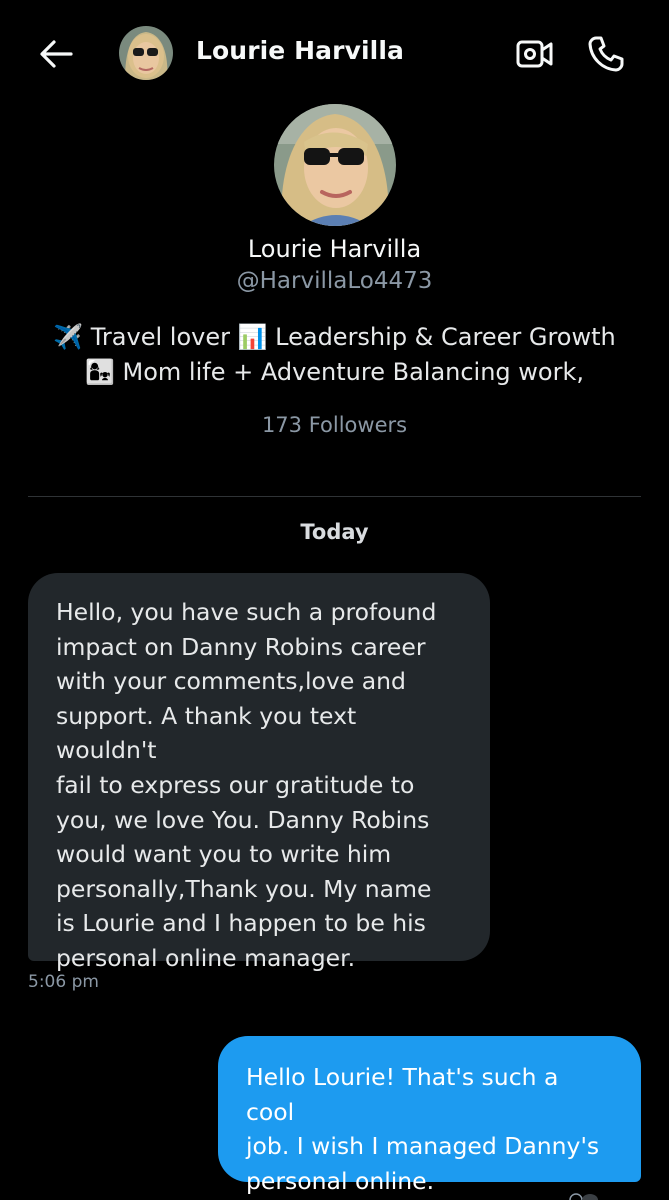 The width and height of the screenshot is (669, 1200). Describe the element at coordinates (160, 337) in the screenshot. I see `bio-text: Travel lover` at that location.